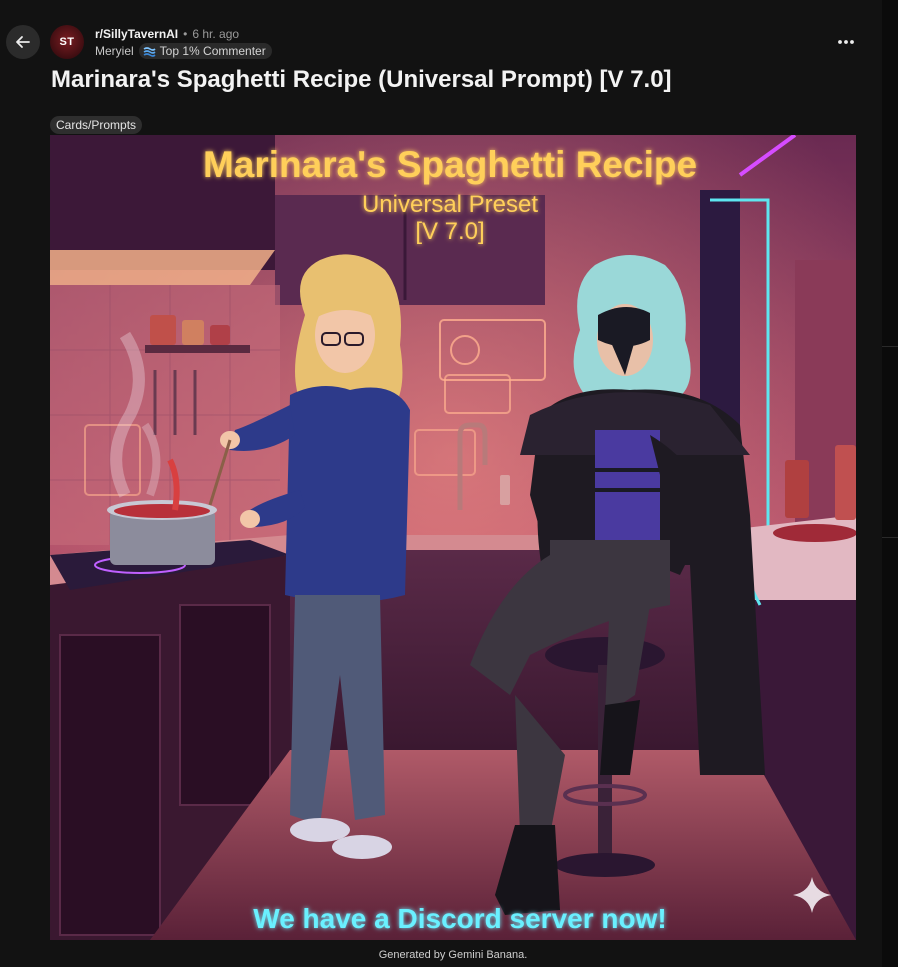 This screenshot has height=967, width=898. I want to click on post-meta: r/SillyTavernAI • 6 hr. ago, so click(167, 34).